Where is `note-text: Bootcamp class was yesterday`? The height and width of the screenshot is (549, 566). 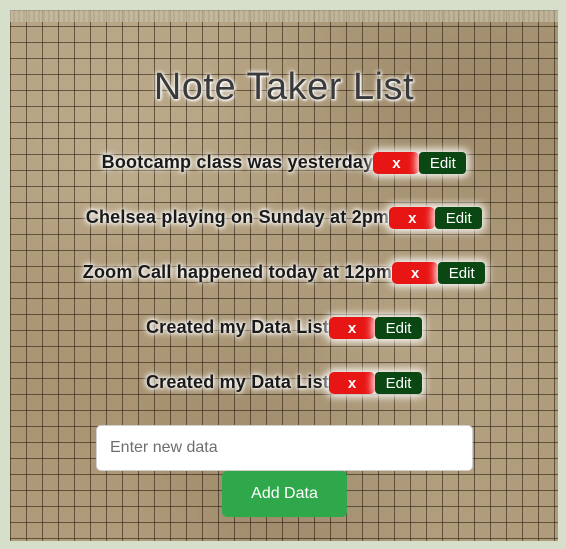 note-text: Bootcamp class was yesterday is located at coordinates (237, 162).